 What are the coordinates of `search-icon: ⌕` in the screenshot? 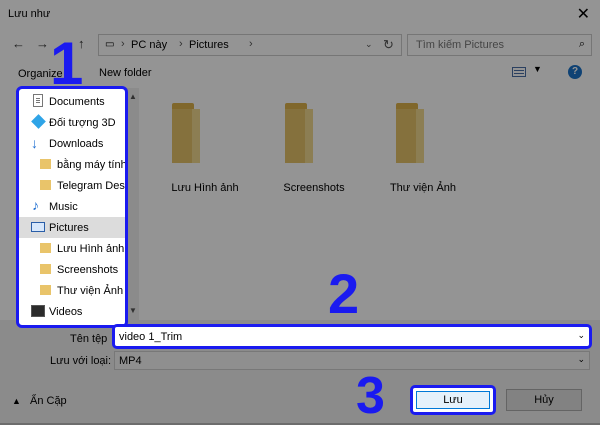 It's located at (581, 44).